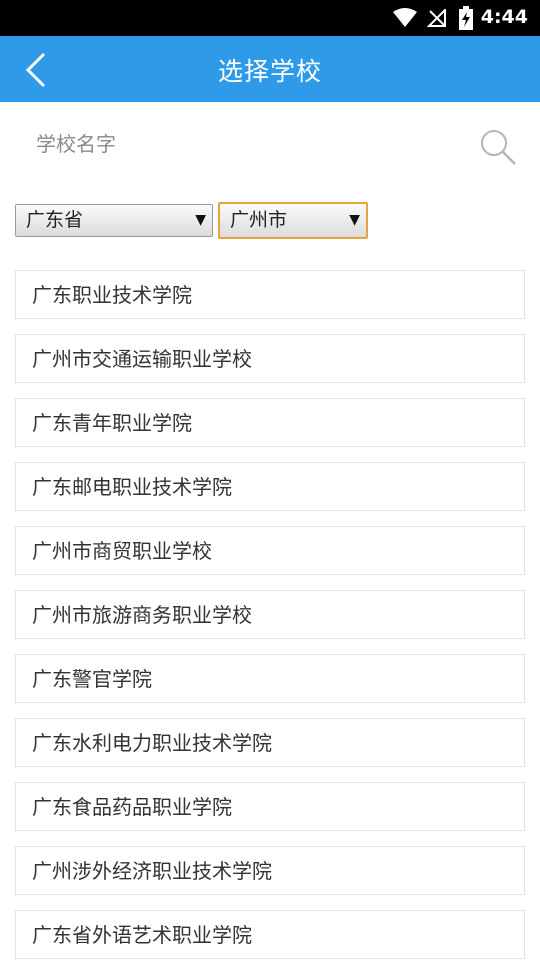 The image size is (540, 960). I want to click on school-list-item: 广州市旅游商务职业学校, so click(270, 614).